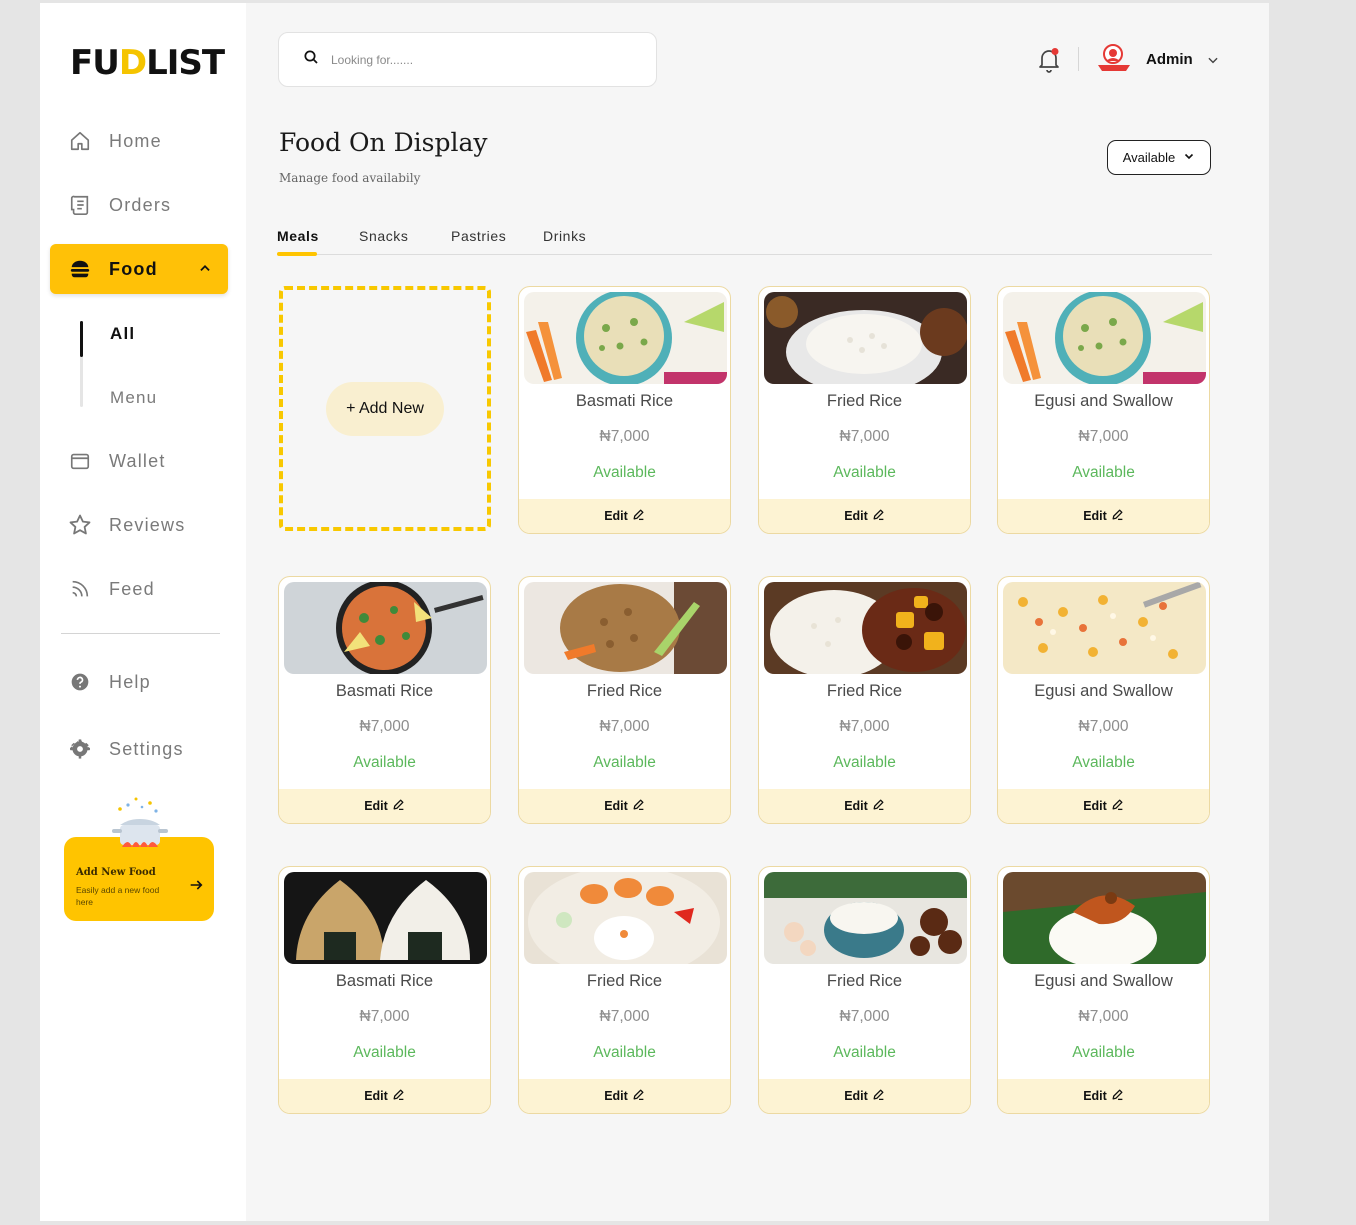  Describe the element at coordinates (133, 268) in the screenshot. I see `sidebar-item-label: Food` at that location.